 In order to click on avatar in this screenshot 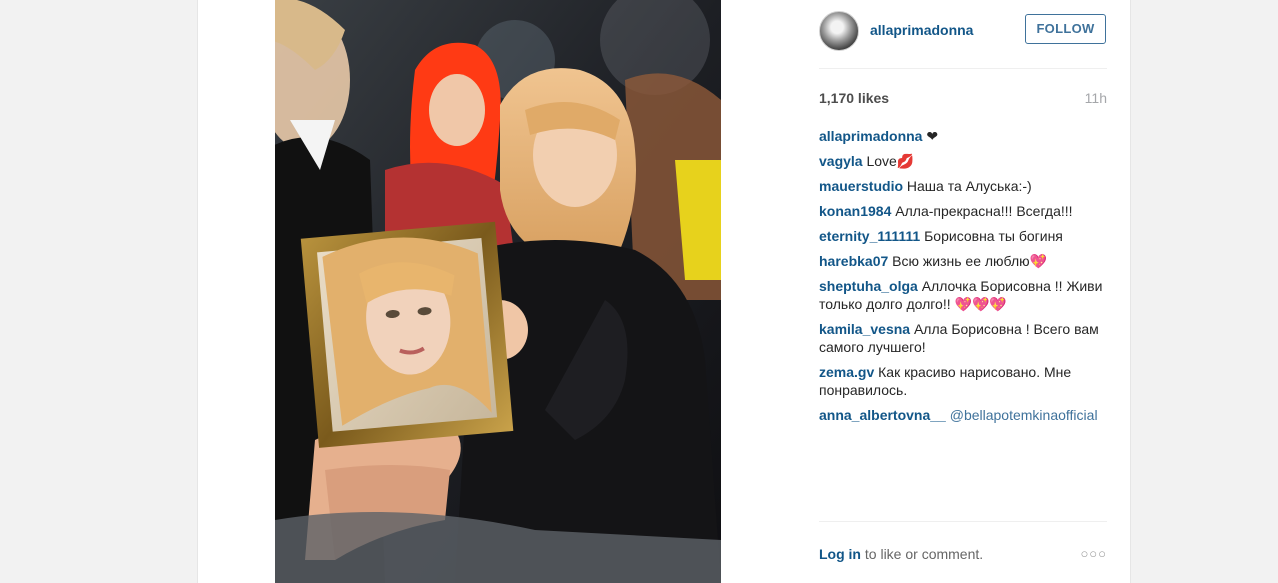, I will do `click(839, 31)`.